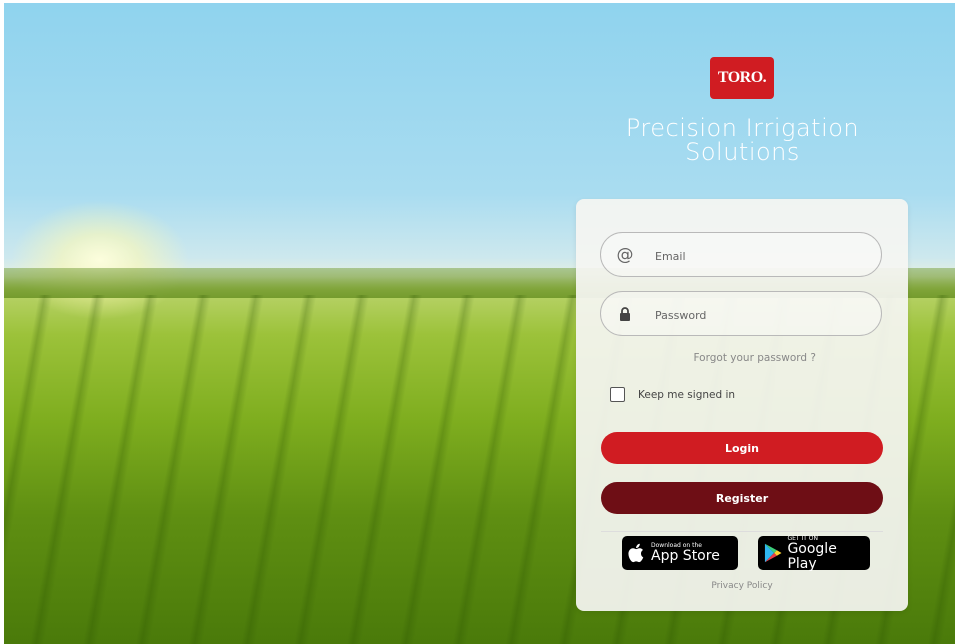  Describe the element at coordinates (742, 152) in the screenshot. I see `app-title-line2: Solutions` at that location.